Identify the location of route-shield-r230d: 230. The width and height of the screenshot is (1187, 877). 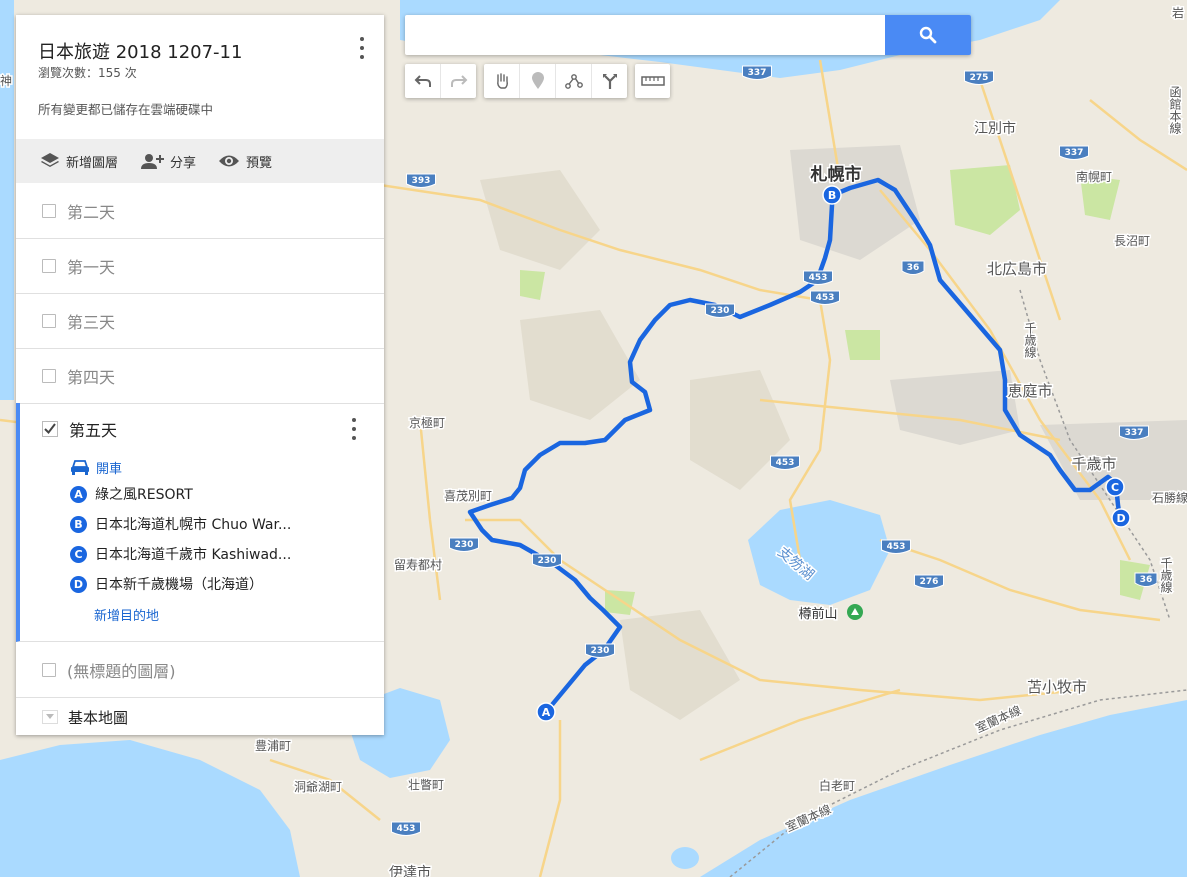
(600, 650).